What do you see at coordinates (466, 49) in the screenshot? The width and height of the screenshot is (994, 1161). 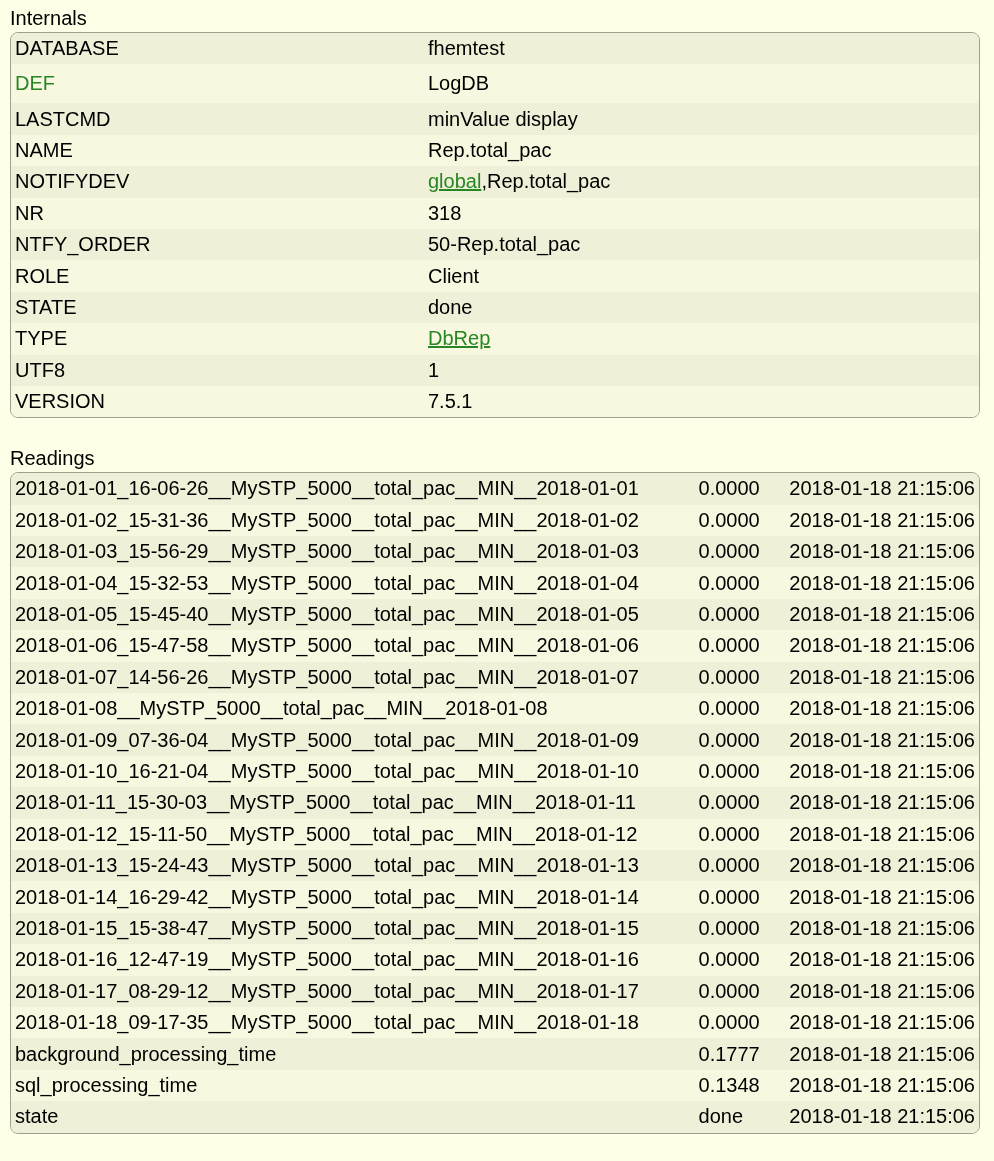 I see `internal-value-cell-text: fhemtest` at bounding box center [466, 49].